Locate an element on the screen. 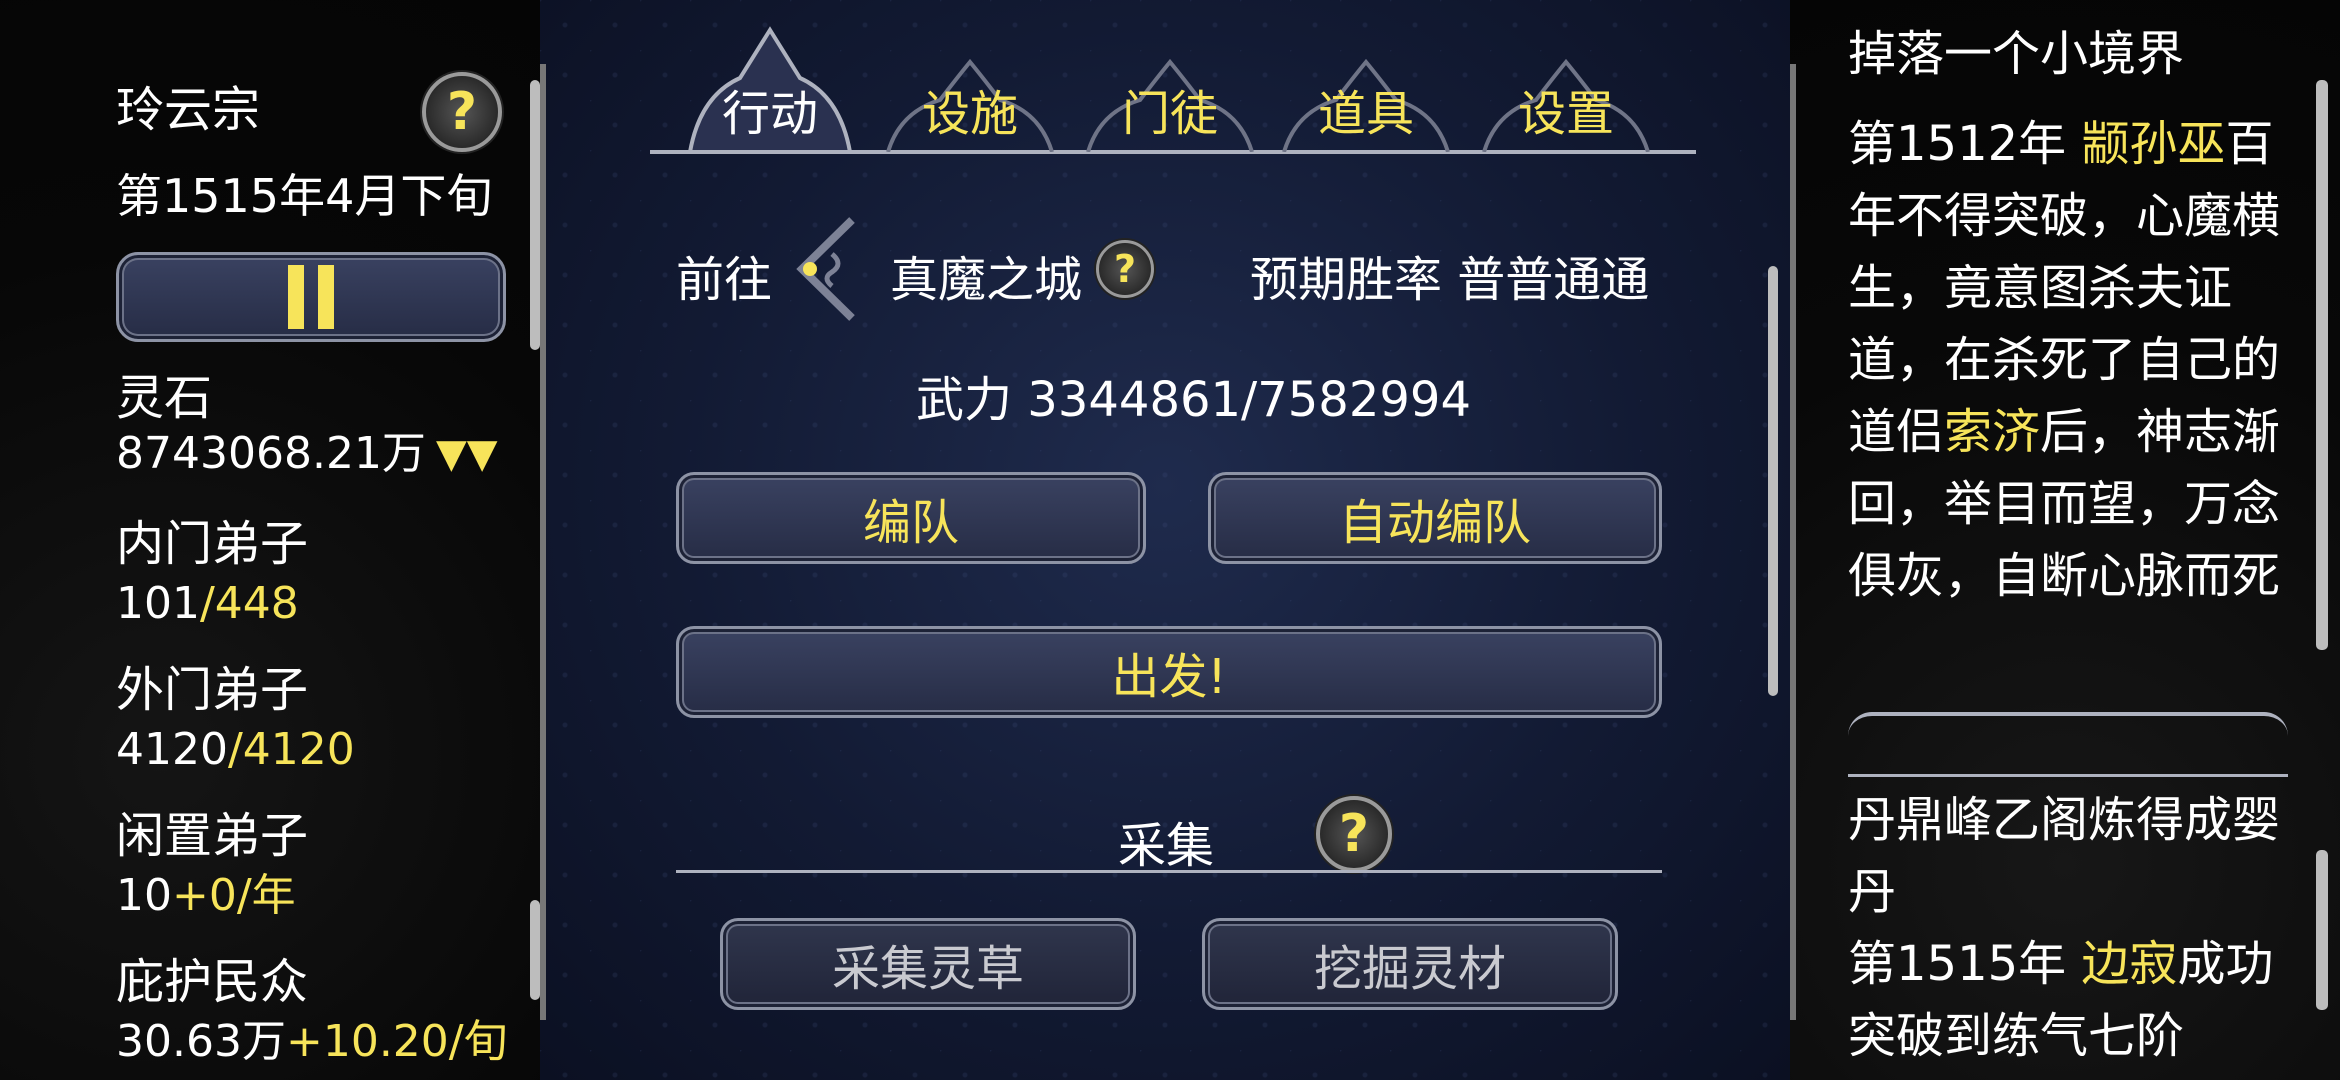 This screenshot has width=2340, height=1080. tab-settings: 设置 is located at coordinates (1566, 102).